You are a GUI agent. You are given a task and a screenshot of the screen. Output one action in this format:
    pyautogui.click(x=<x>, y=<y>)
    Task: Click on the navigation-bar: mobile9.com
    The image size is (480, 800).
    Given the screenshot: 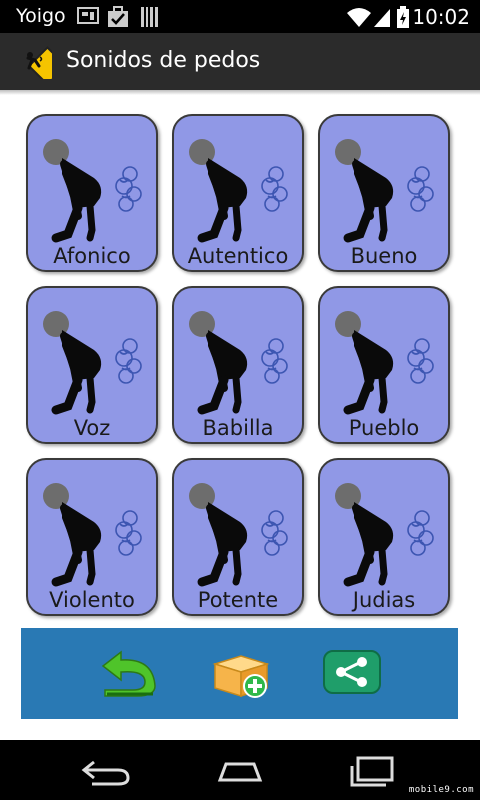 What is the action you would take?
    pyautogui.click(x=240, y=770)
    